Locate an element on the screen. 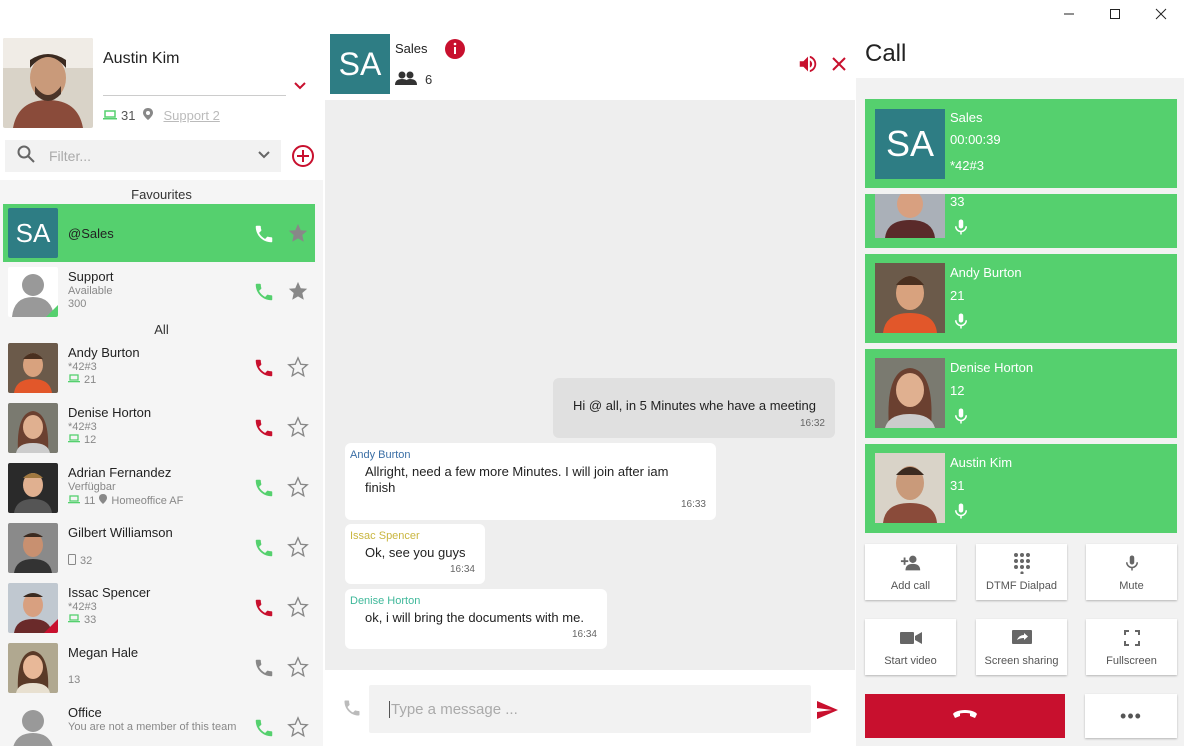  contact-code: *42#3 is located at coordinates (82, 367).